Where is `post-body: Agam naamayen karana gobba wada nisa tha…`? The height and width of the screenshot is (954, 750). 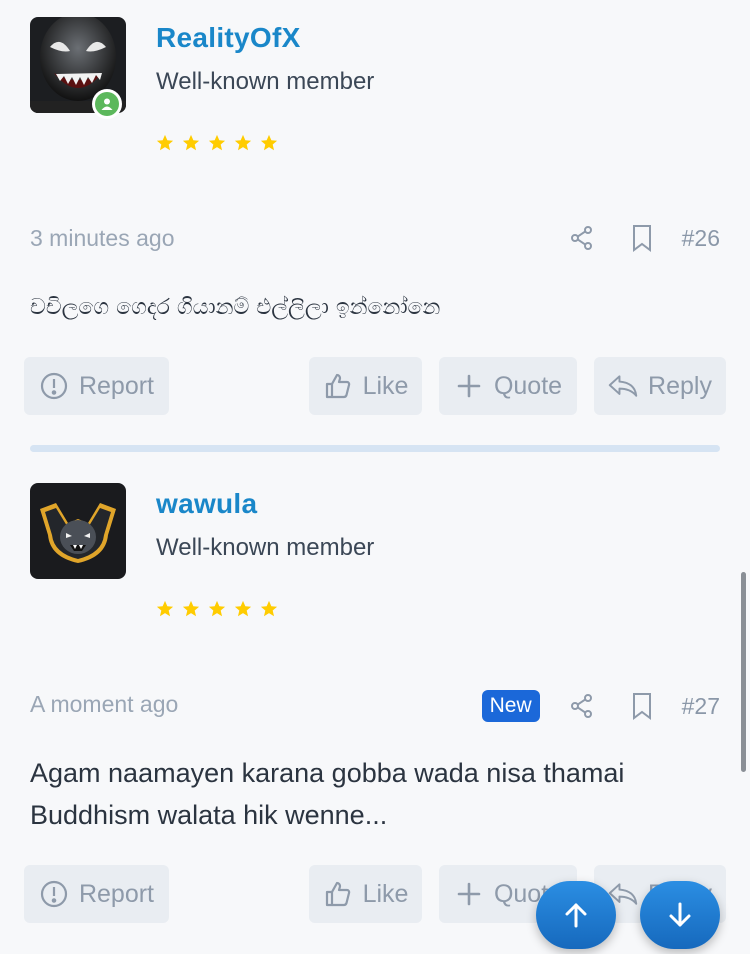 post-body: Agam naamayen karana gobba wada nisa tha… is located at coordinates (327, 794).